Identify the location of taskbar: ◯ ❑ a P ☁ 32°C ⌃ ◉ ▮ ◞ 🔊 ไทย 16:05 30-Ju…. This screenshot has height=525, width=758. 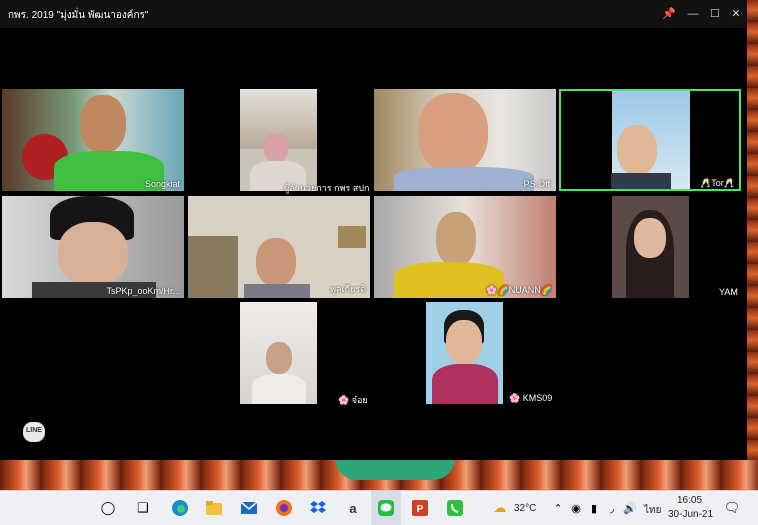
(379, 507).